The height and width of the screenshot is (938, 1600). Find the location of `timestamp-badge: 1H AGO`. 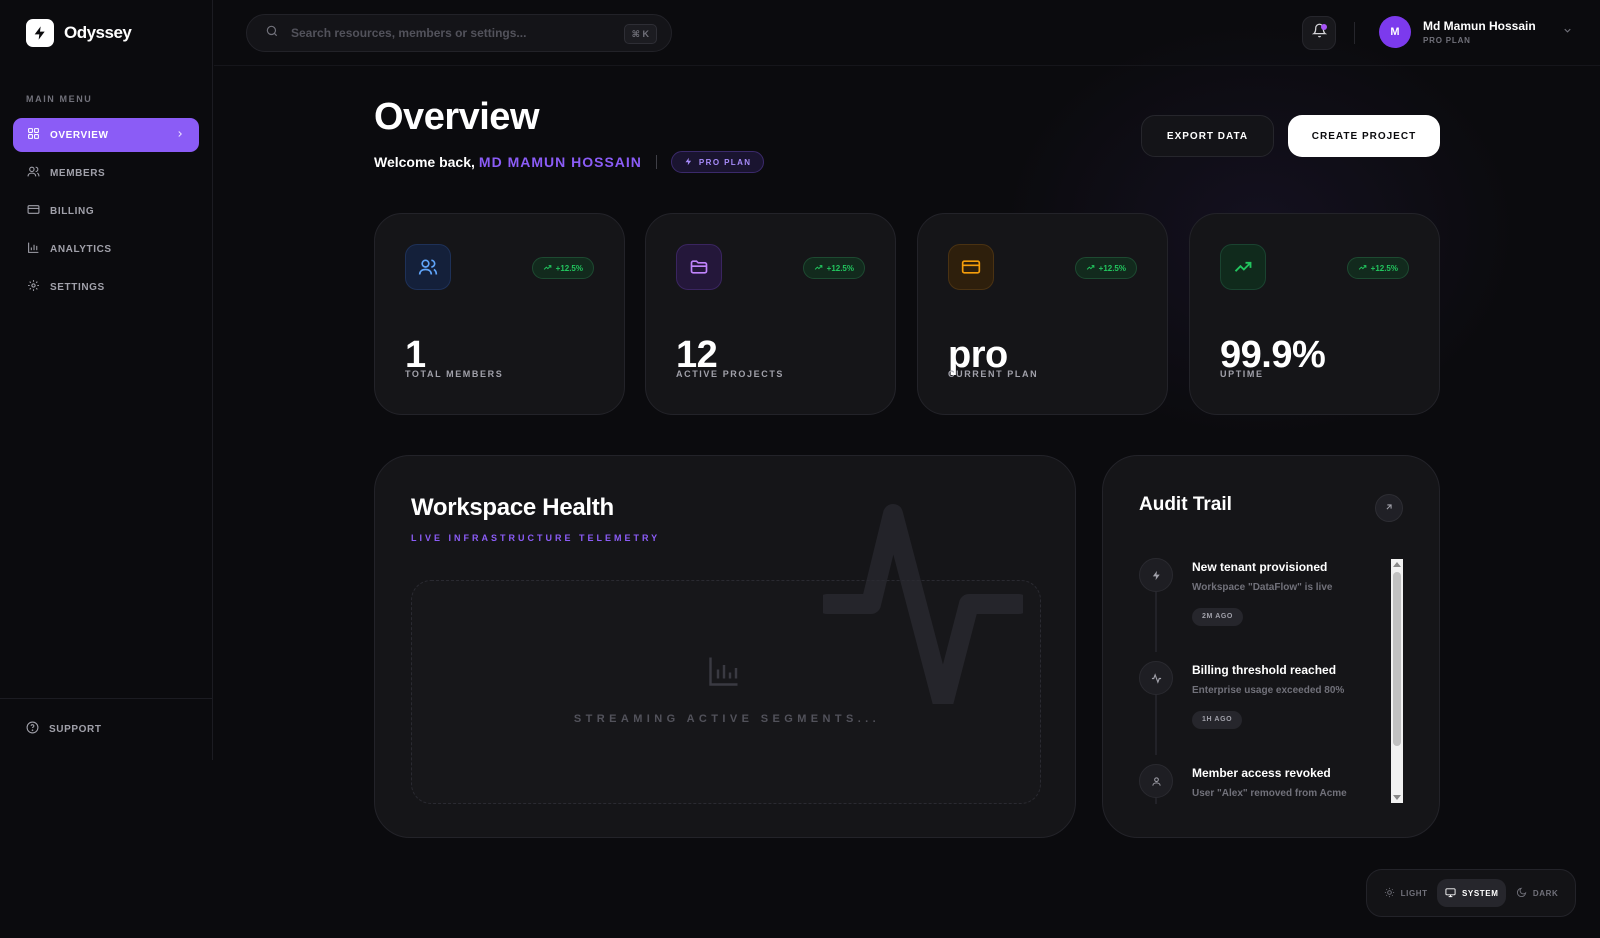

timestamp-badge: 1H AGO is located at coordinates (1217, 720).